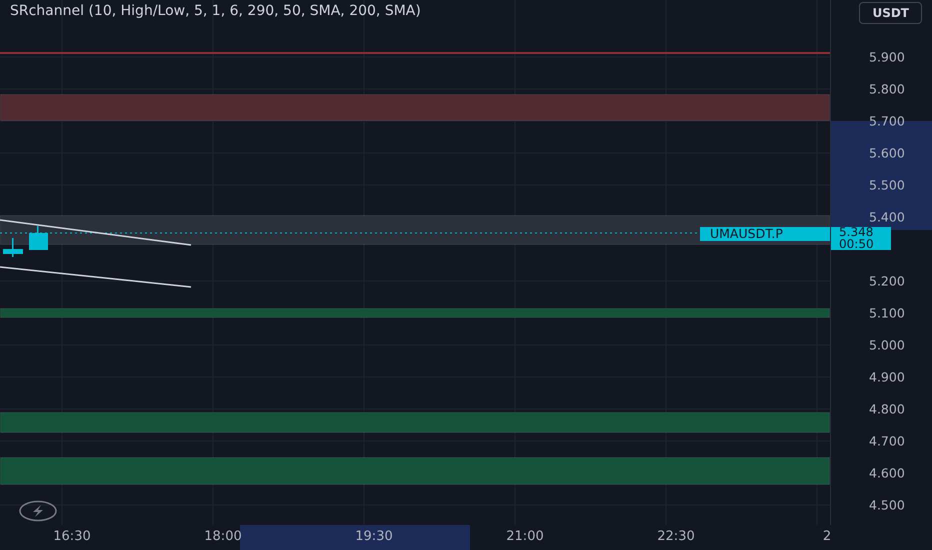 This screenshot has height=550, width=932. I want to click on price-label: 4.500, so click(887, 505).